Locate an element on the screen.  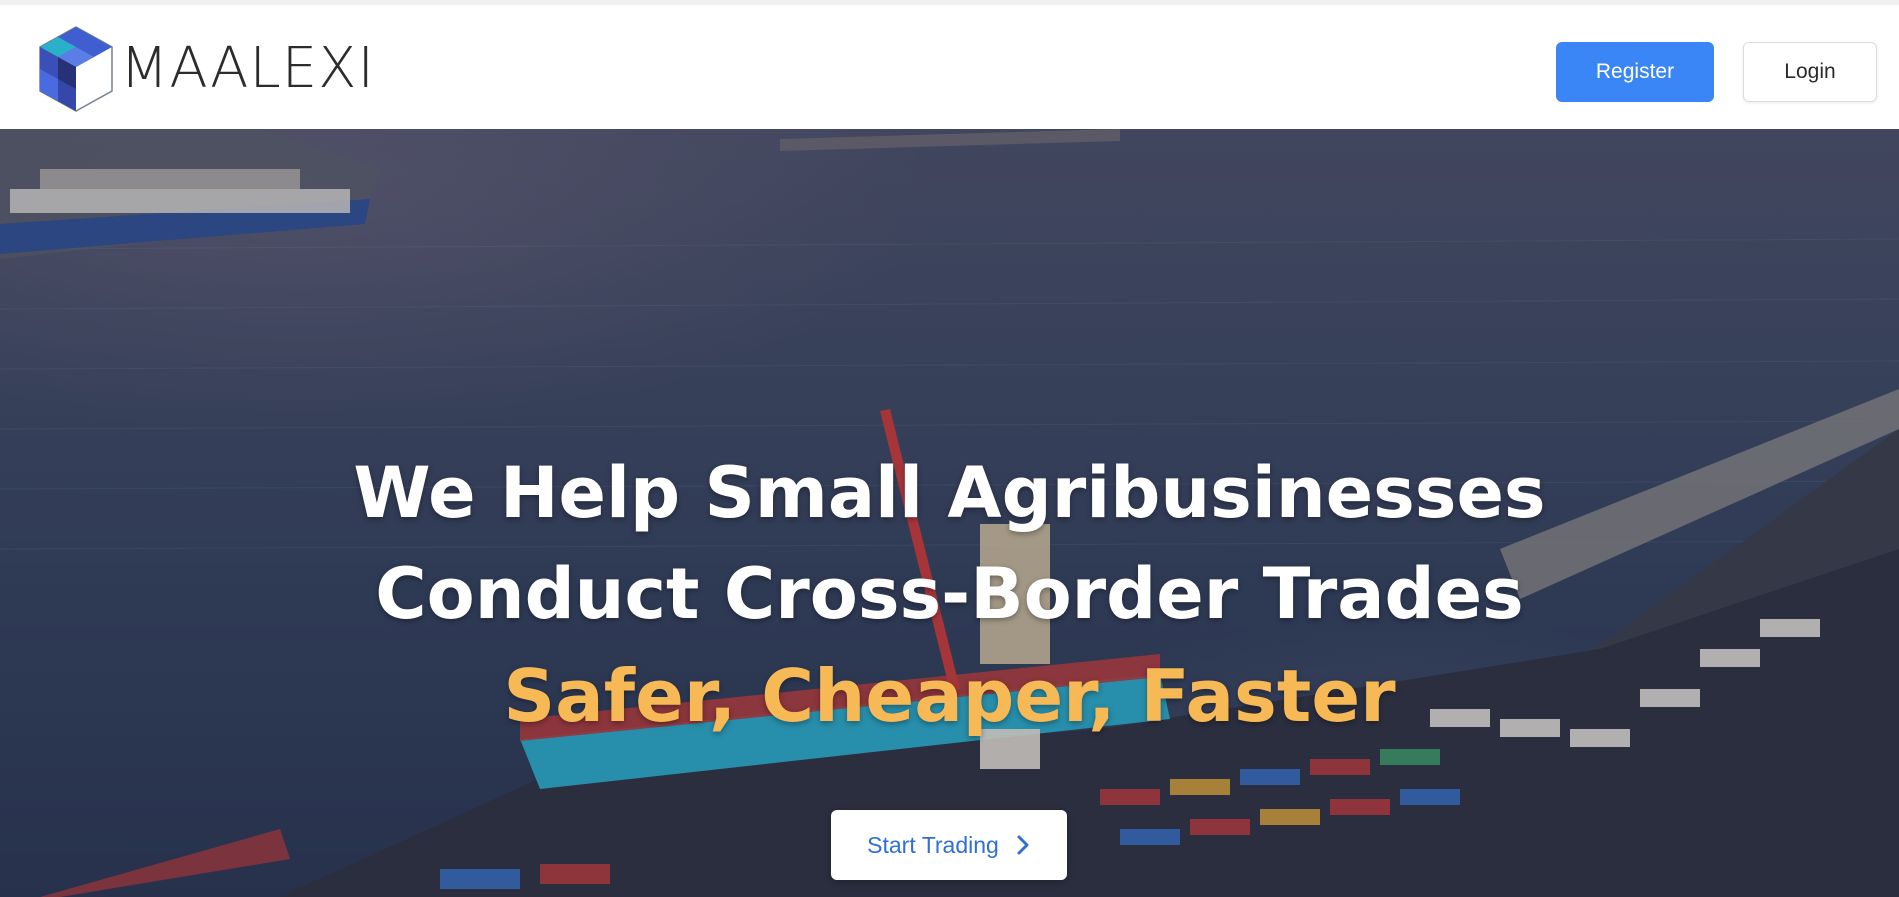
site-header: MAALEXI Register Login is located at coordinates (949, 64).